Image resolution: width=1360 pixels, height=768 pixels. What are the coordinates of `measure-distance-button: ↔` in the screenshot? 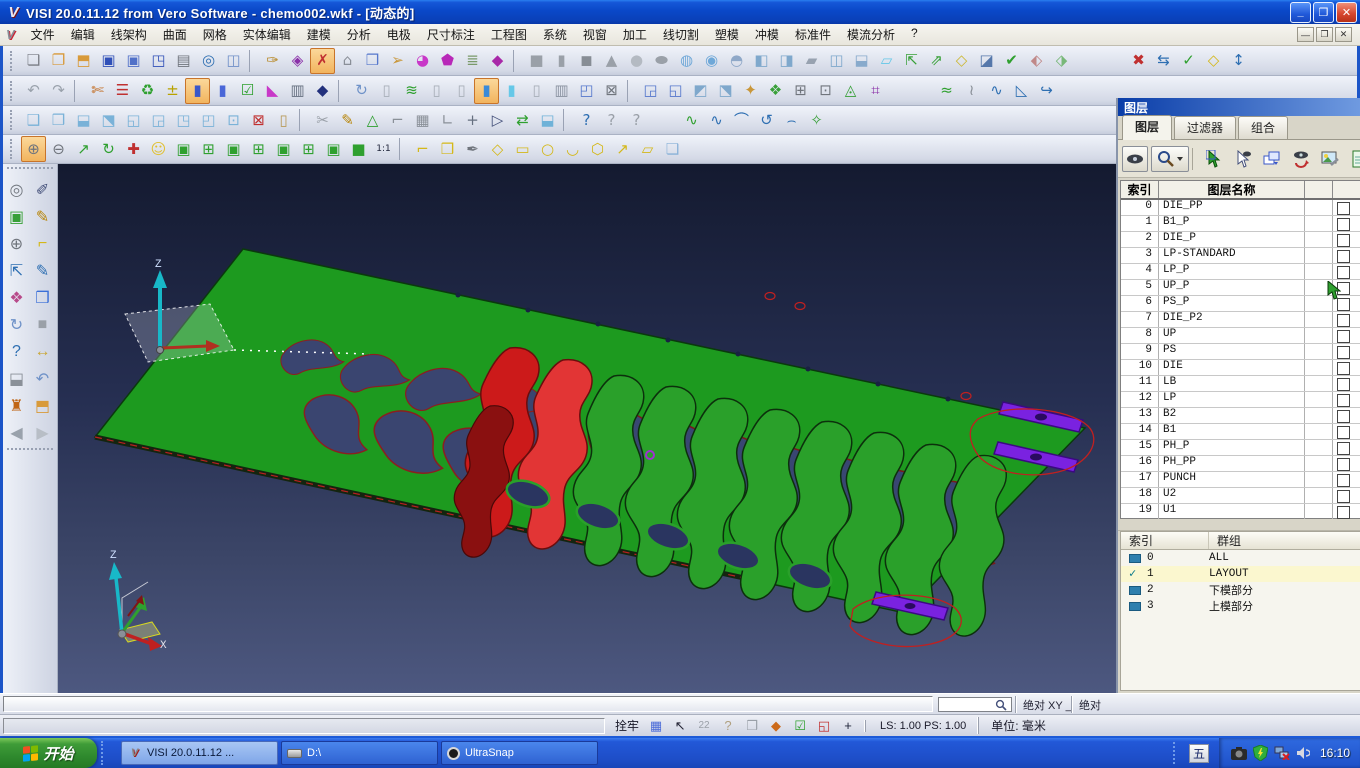 It's located at (42, 352).